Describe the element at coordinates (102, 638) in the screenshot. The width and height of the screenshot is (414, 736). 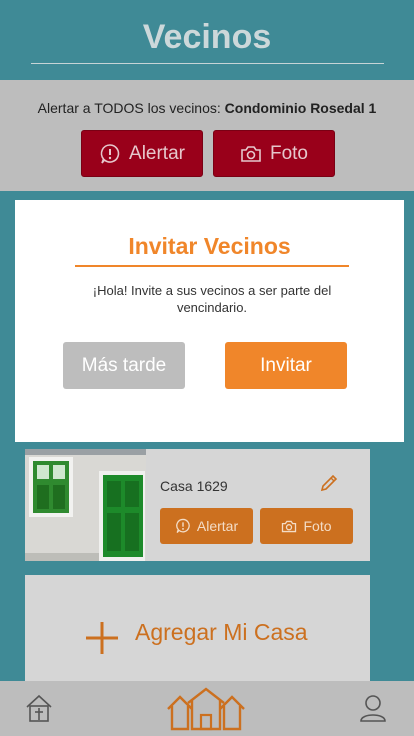
I see `plus-icon` at that location.